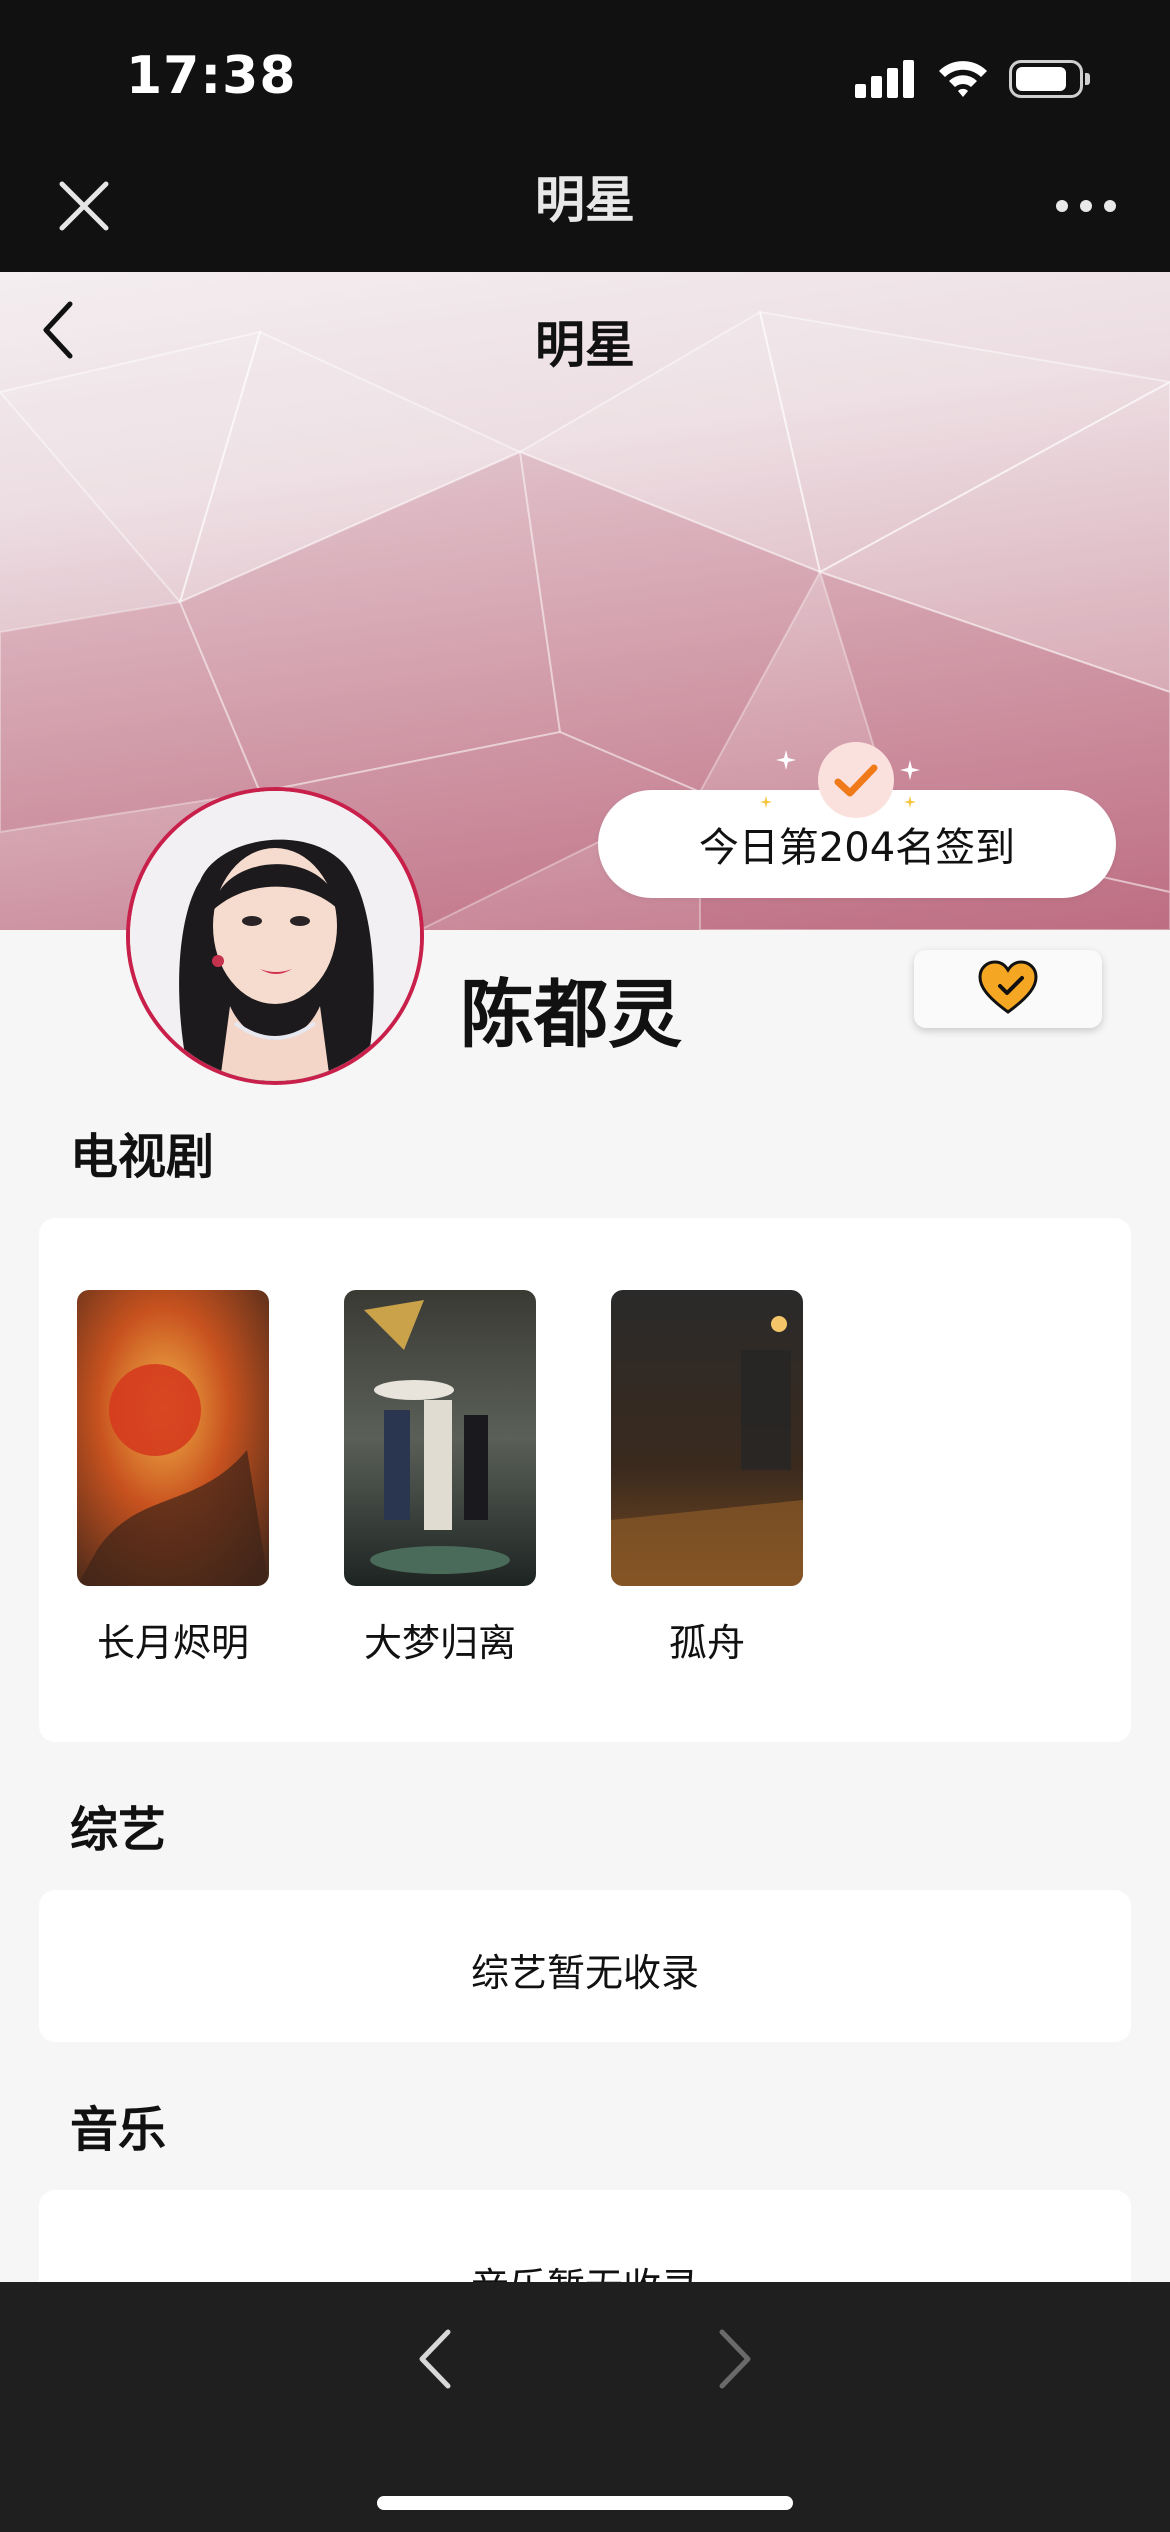 The image size is (1170, 2532). I want to click on drama-item: 孤舟, so click(707, 1477).